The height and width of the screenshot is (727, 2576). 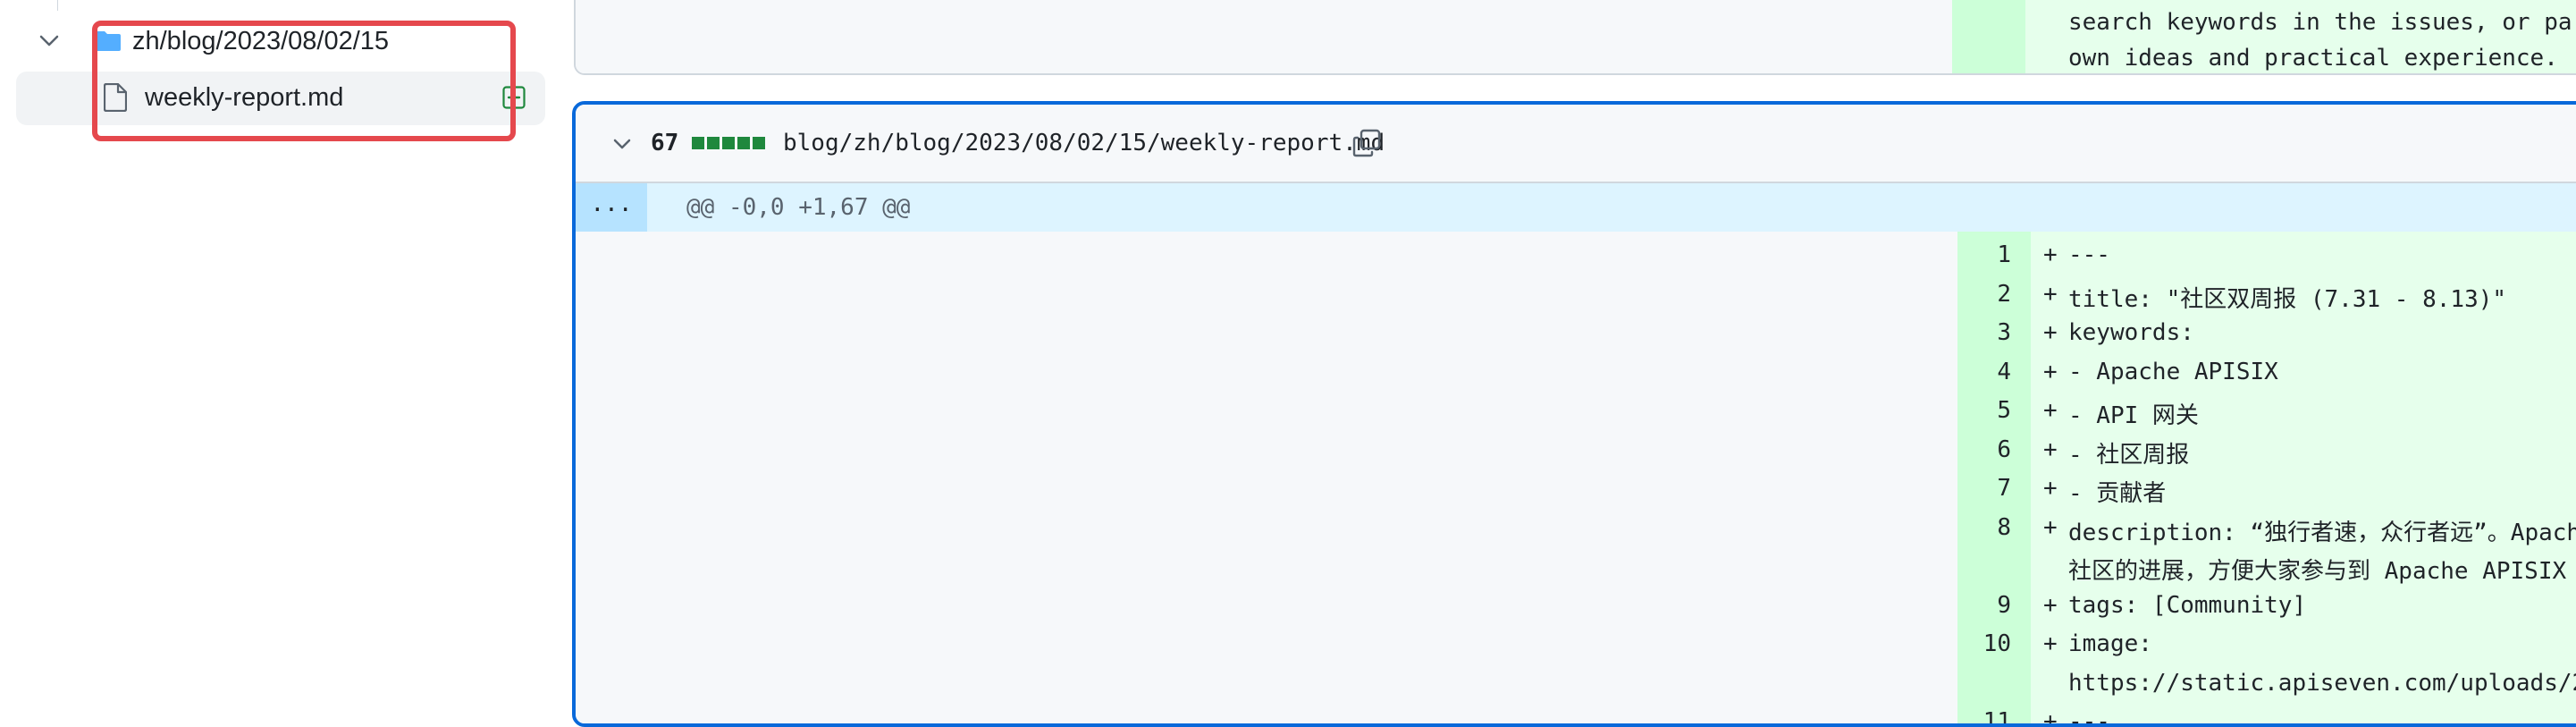 I want to click on tree-folder-row: zh/blog/2023/08/02/15, so click(x=213, y=41).